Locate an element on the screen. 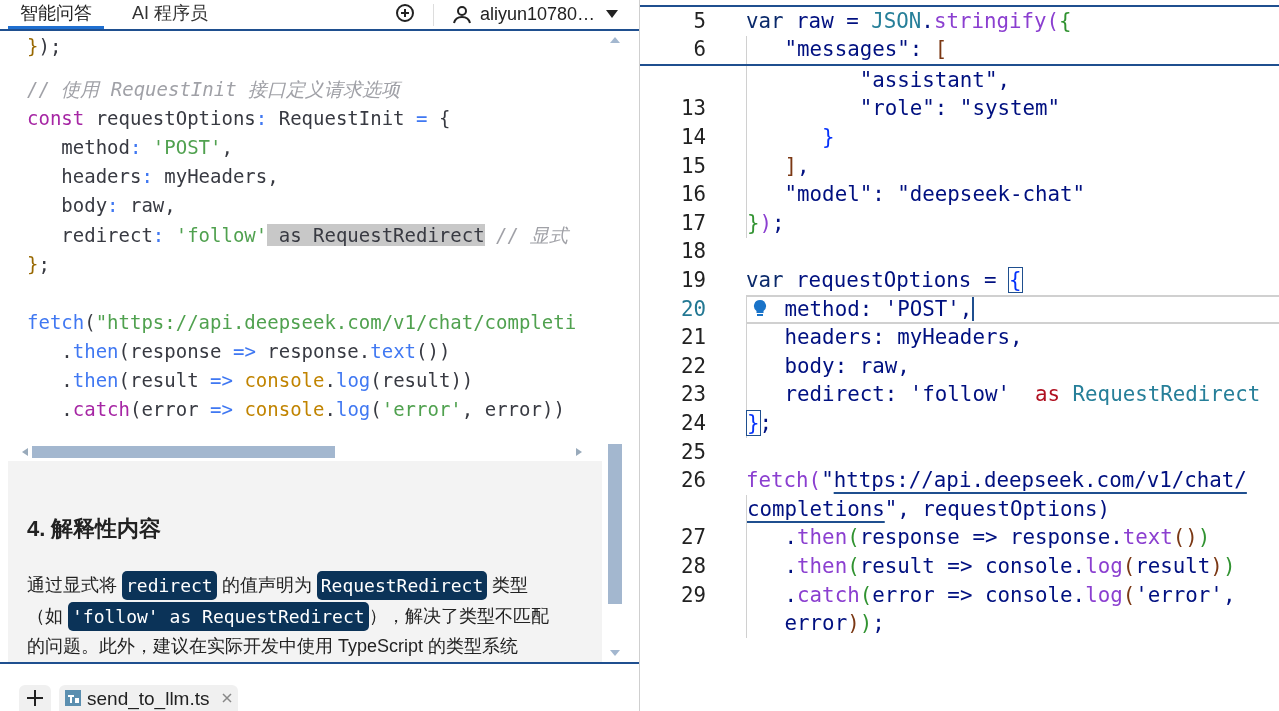  vertical-scrollbar is located at coordinates (615, 524).